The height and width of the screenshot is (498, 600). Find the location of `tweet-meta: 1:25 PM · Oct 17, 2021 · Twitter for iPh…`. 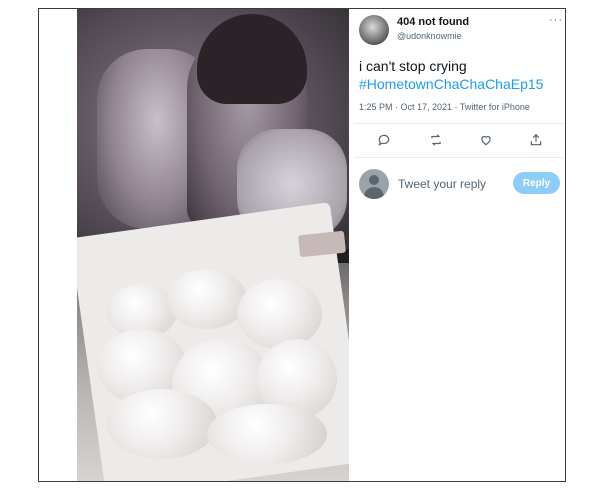

tweet-meta: 1:25 PM · Oct 17, 2021 · Twitter for iPh… is located at coordinates (444, 107).